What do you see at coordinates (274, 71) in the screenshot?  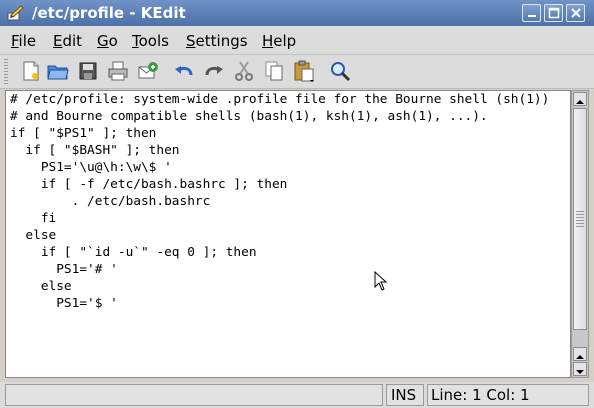 I see `copy-icon` at bounding box center [274, 71].